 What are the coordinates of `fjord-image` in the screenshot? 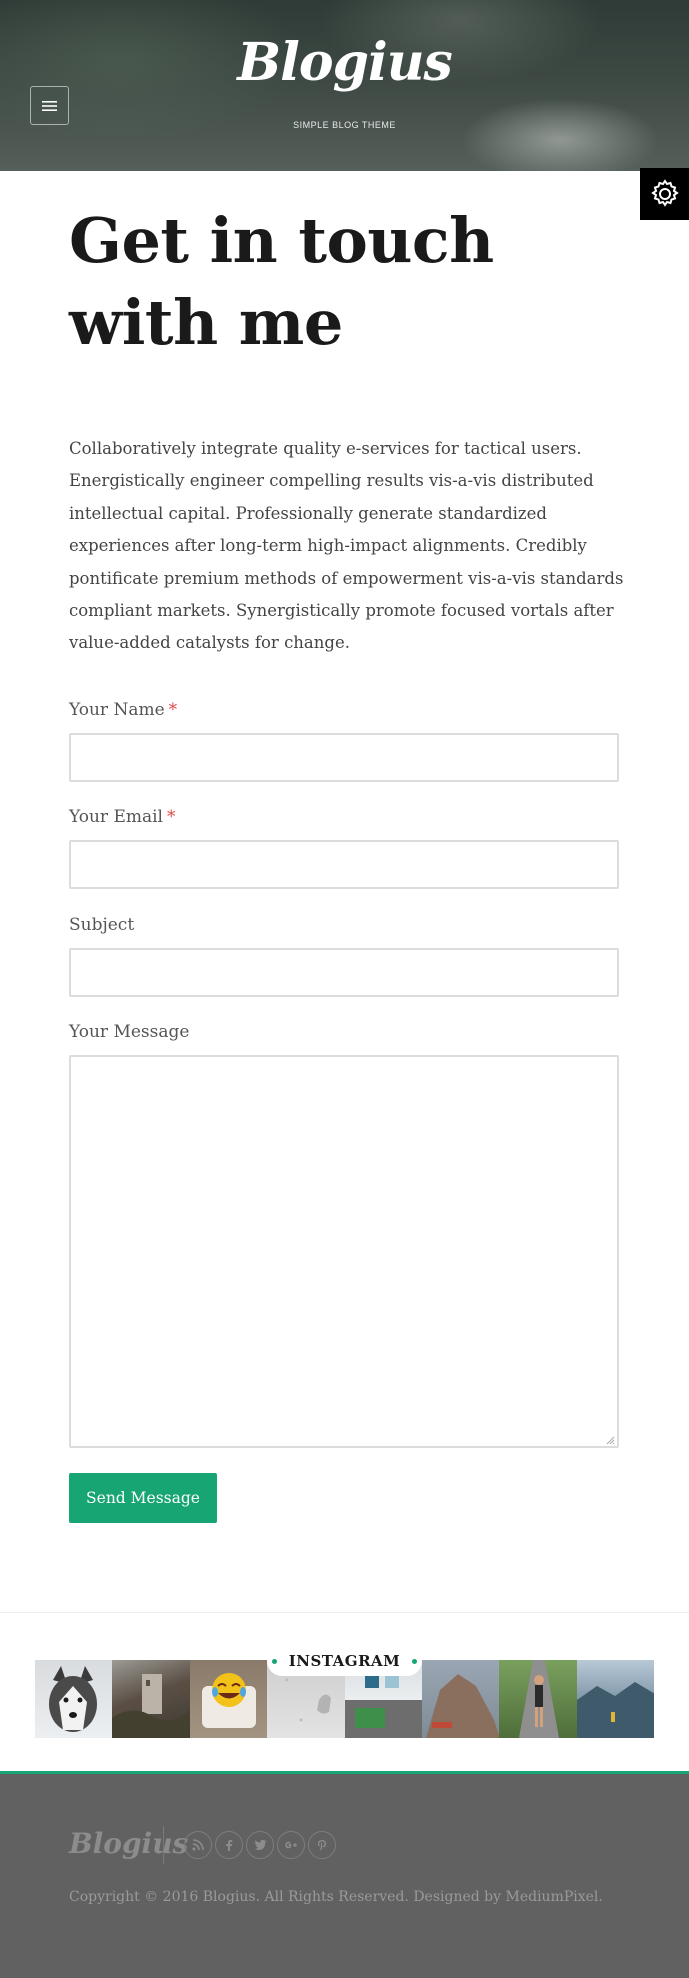 It's located at (615, 1710).